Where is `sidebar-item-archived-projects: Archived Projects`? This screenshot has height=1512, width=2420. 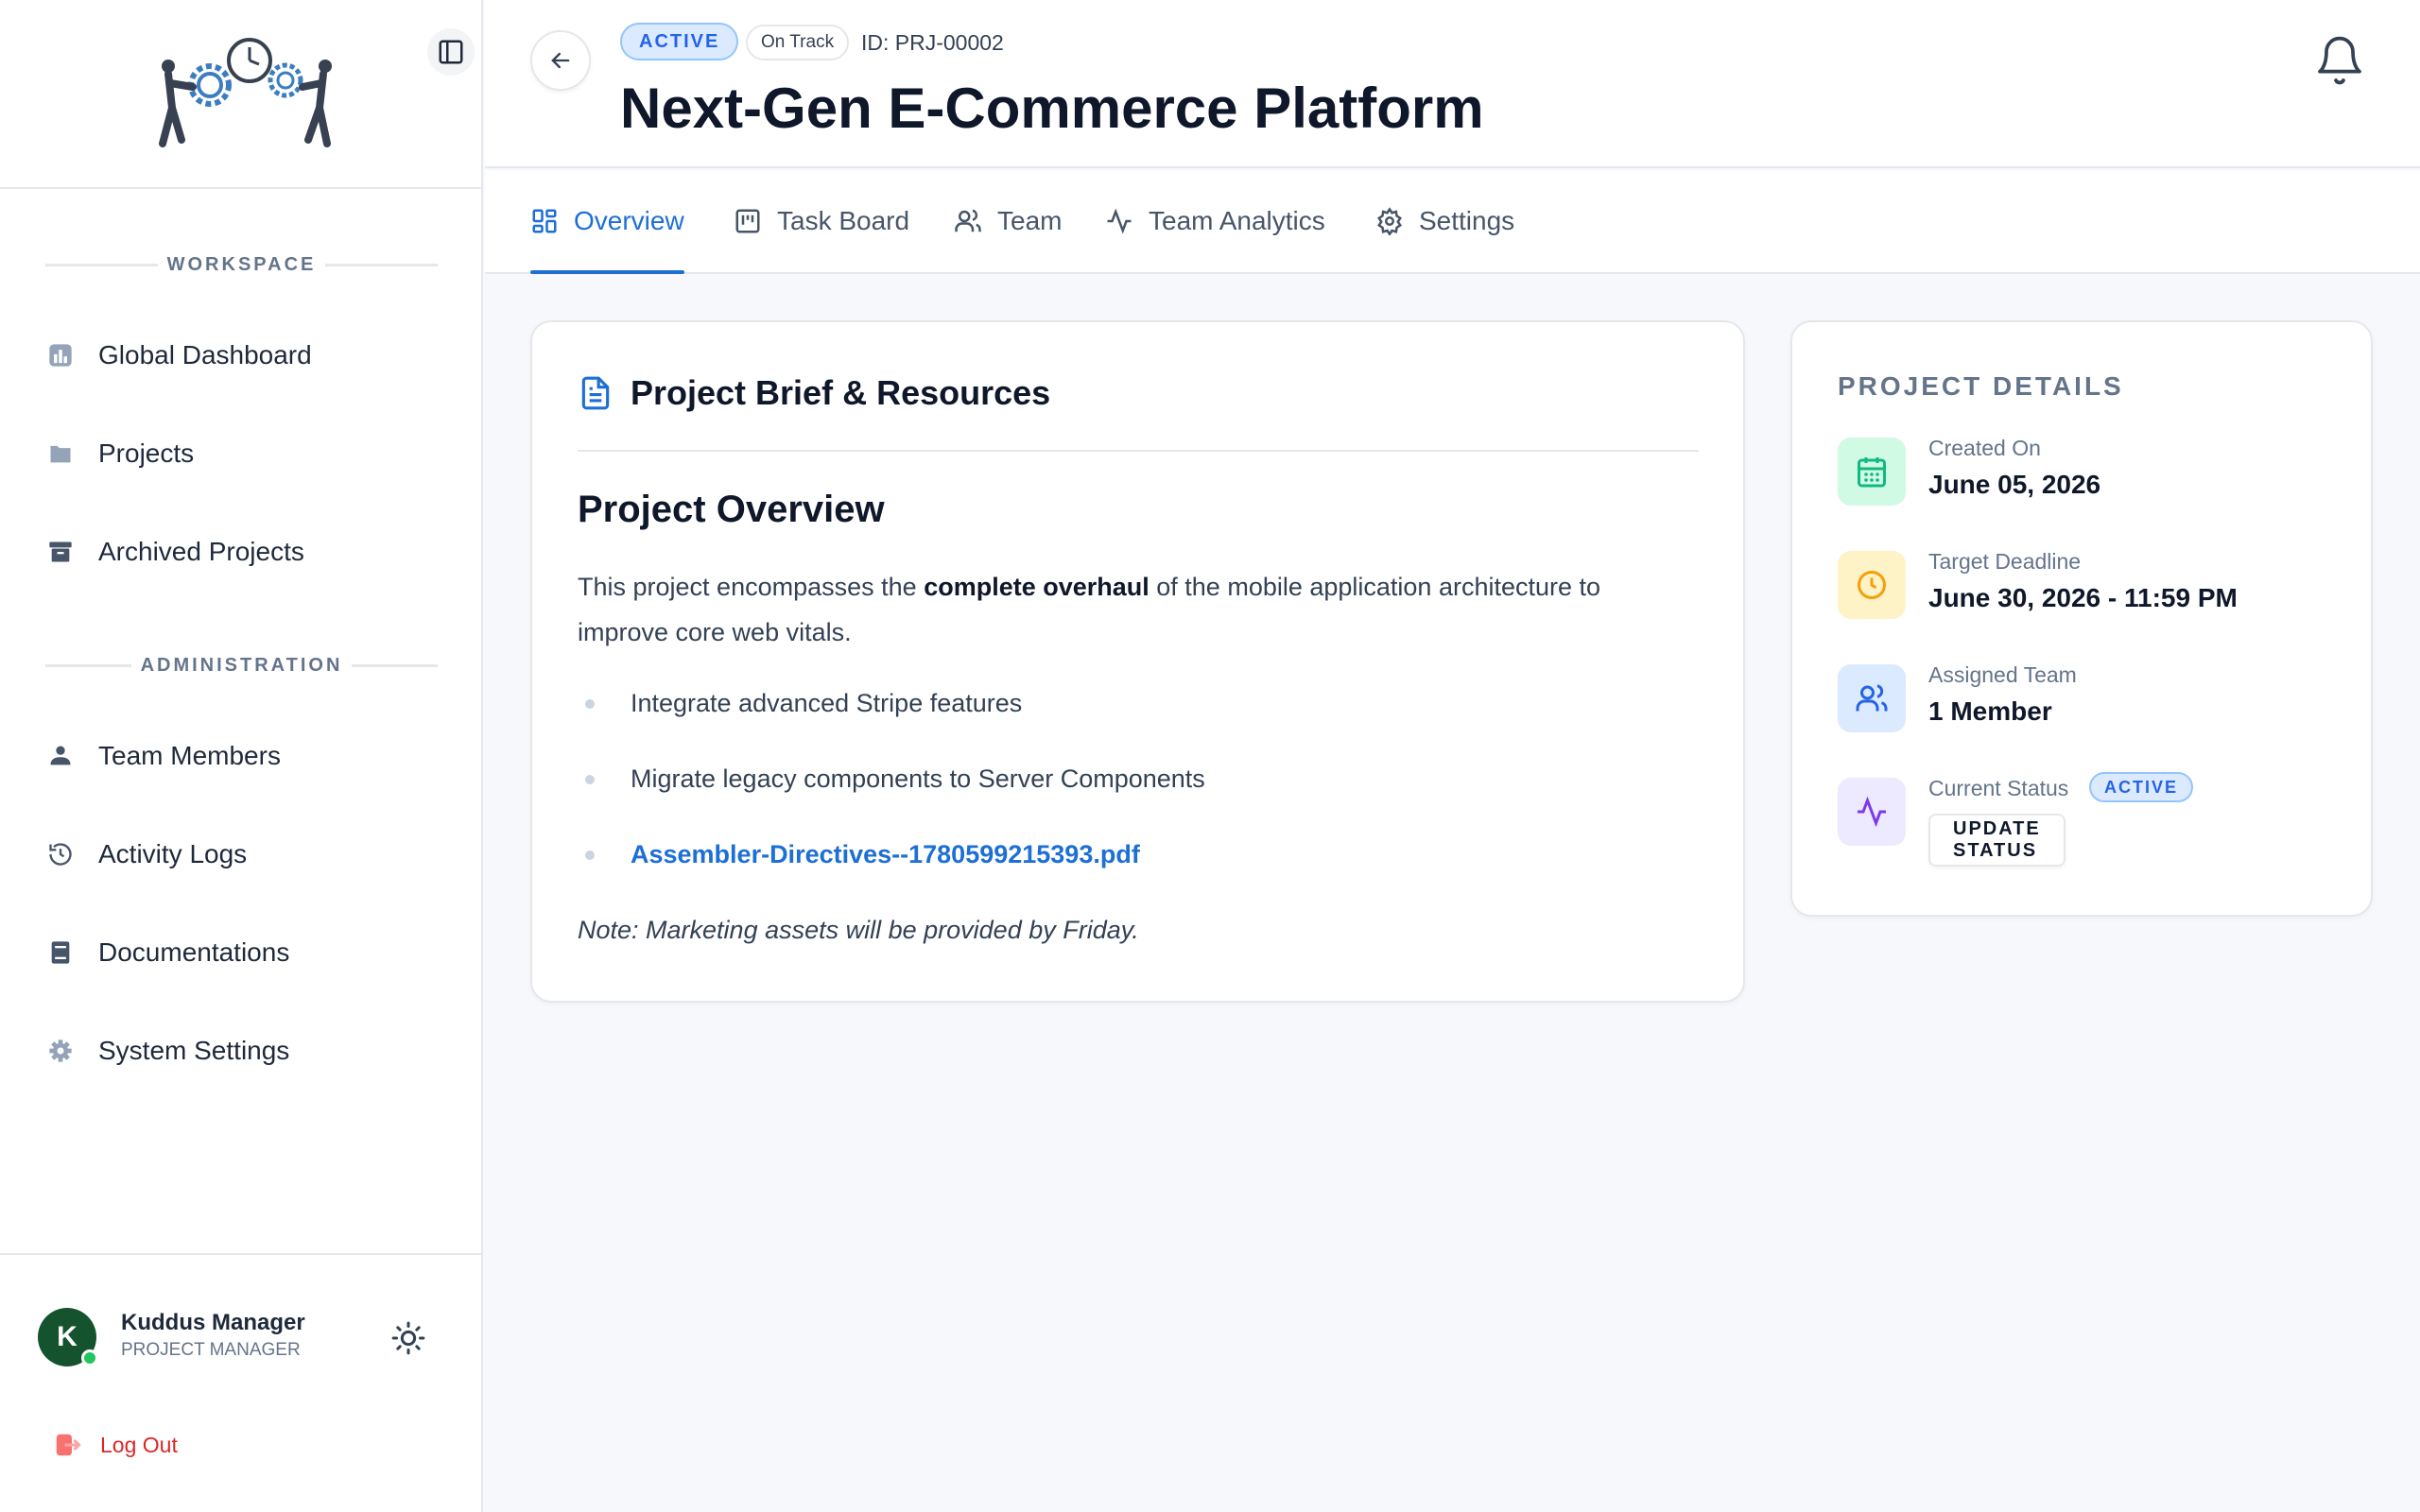 sidebar-item-archived-projects: Archived Projects is located at coordinates (243, 552).